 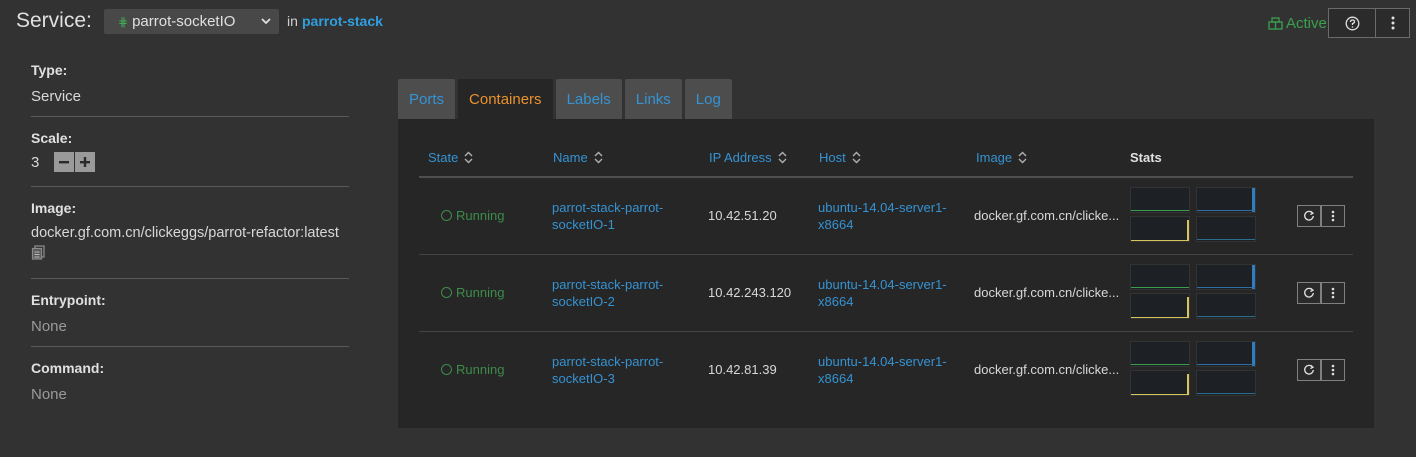 What do you see at coordinates (608, 207) in the screenshot?
I see `container-name-line1: parrot-stack-parrot-` at bounding box center [608, 207].